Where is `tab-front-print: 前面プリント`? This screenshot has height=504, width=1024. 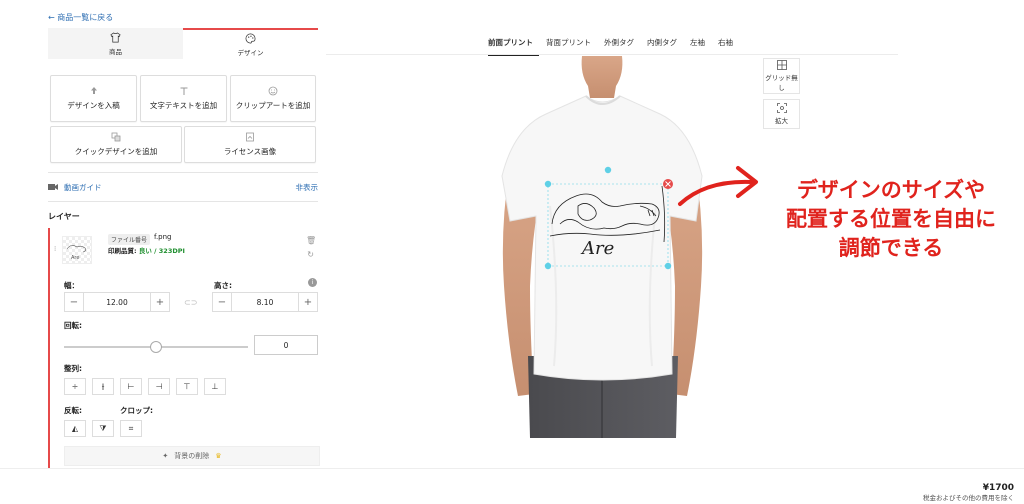 tab-front-print: 前面プリント is located at coordinates (513, 45).